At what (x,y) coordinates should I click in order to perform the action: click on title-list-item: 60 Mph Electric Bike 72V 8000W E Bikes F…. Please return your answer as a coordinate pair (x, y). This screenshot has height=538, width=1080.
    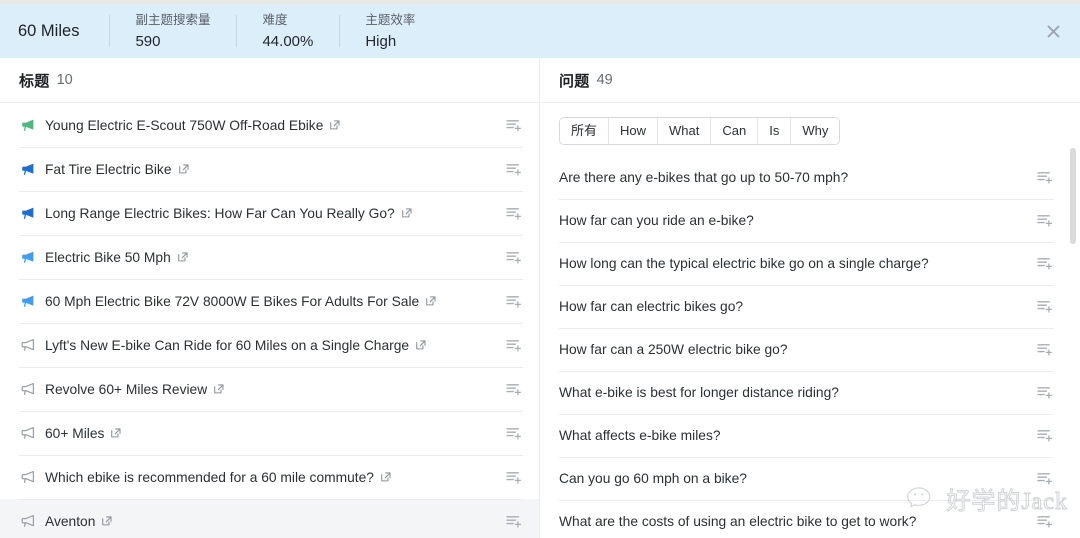
    Looking at the image, I should click on (269, 301).